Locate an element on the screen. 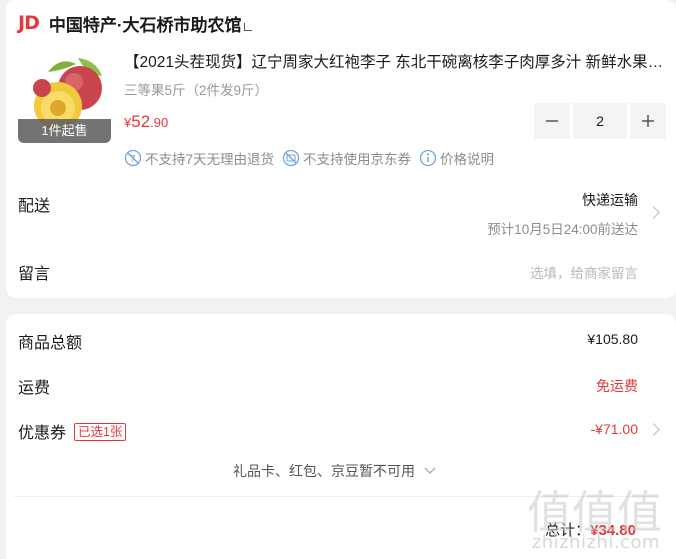 The image size is (676, 559). coupon-label: 优惠券 is located at coordinates (42, 433).